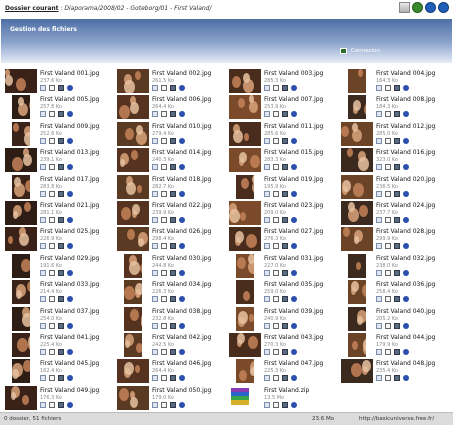 Image resolution: width=453 pixels, height=425 pixels. What do you see at coordinates (181, 152) in the screenshot?
I see `file-name: First Valand 014.jpg` at bounding box center [181, 152].